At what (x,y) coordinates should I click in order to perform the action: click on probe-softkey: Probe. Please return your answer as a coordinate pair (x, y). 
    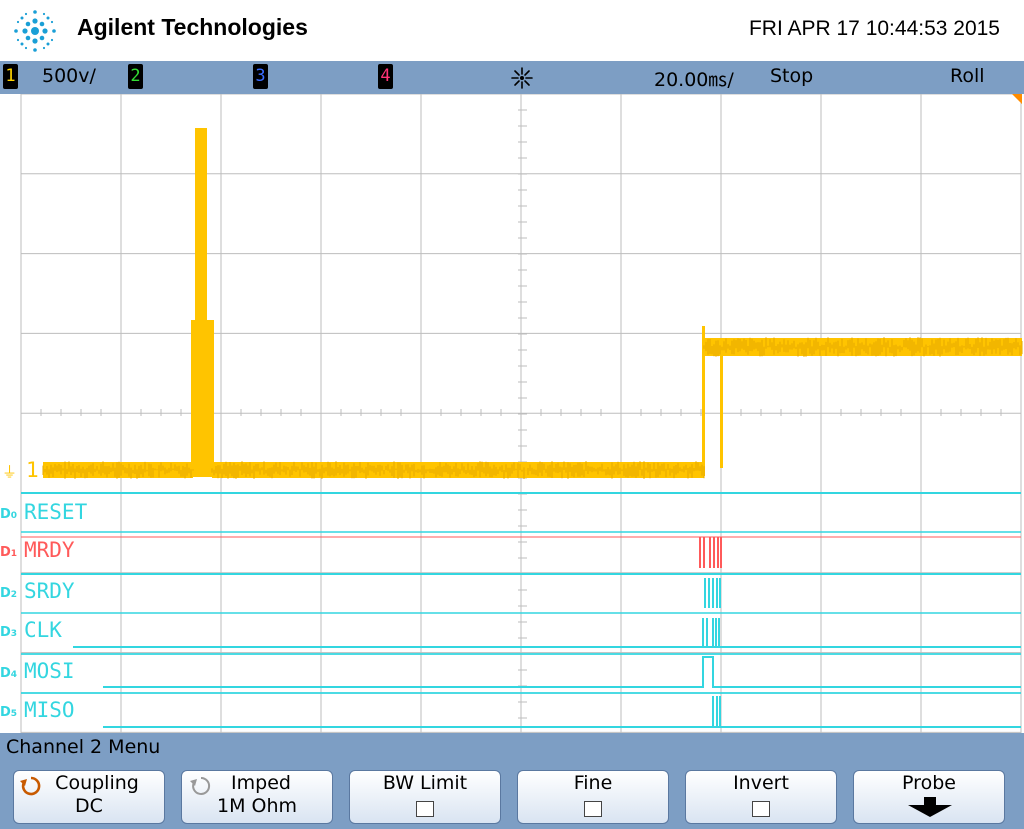
    Looking at the image, I should click on (929, 797).